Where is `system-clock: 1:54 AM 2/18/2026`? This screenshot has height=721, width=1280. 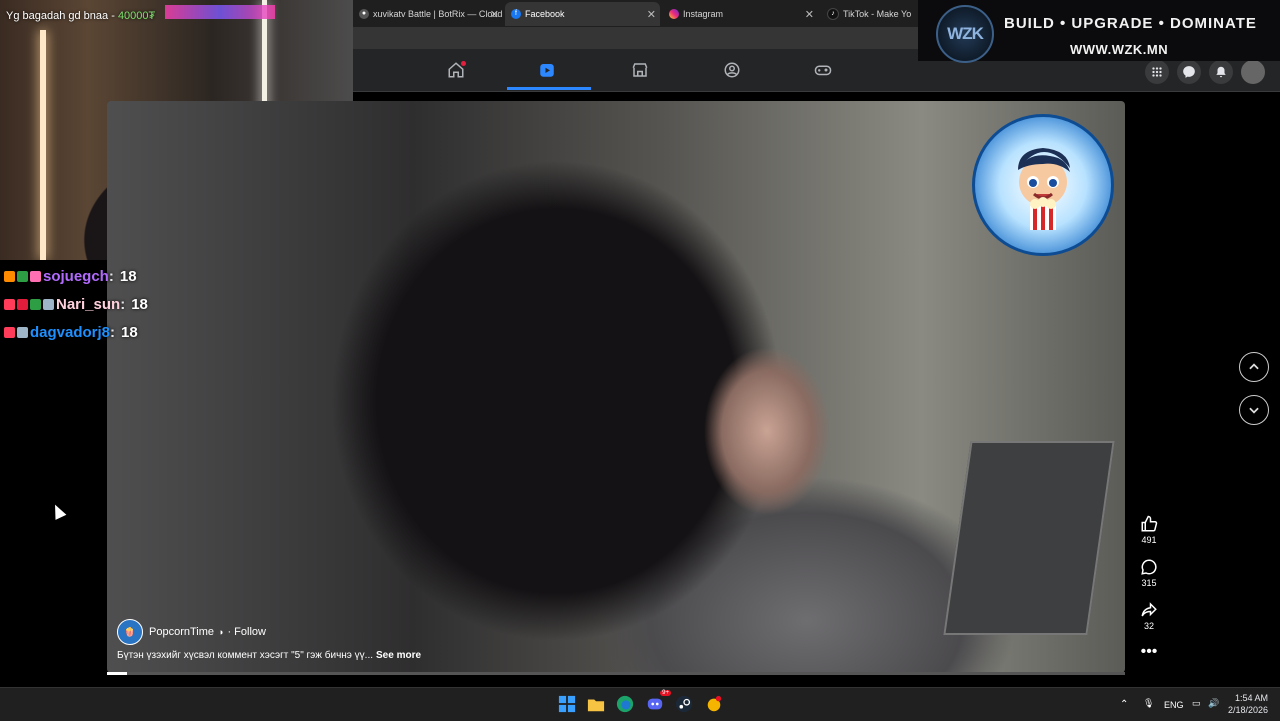 system-clock: 1:54 AM 2/18/2026 is located at coordinates (1245, 704).